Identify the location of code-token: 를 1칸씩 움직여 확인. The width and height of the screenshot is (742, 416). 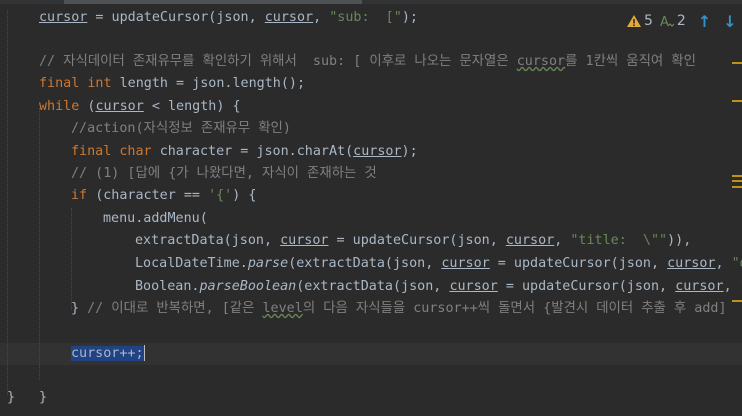
(630, 61).